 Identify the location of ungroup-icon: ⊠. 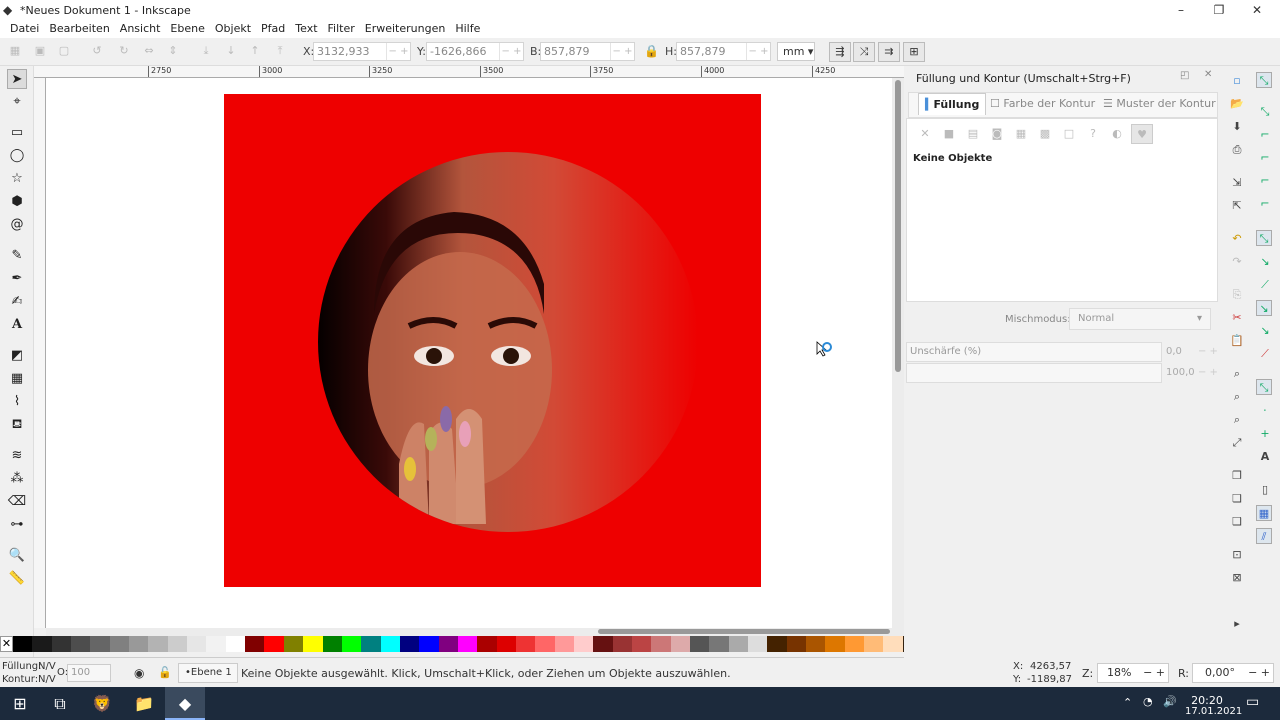
(1237, 578).